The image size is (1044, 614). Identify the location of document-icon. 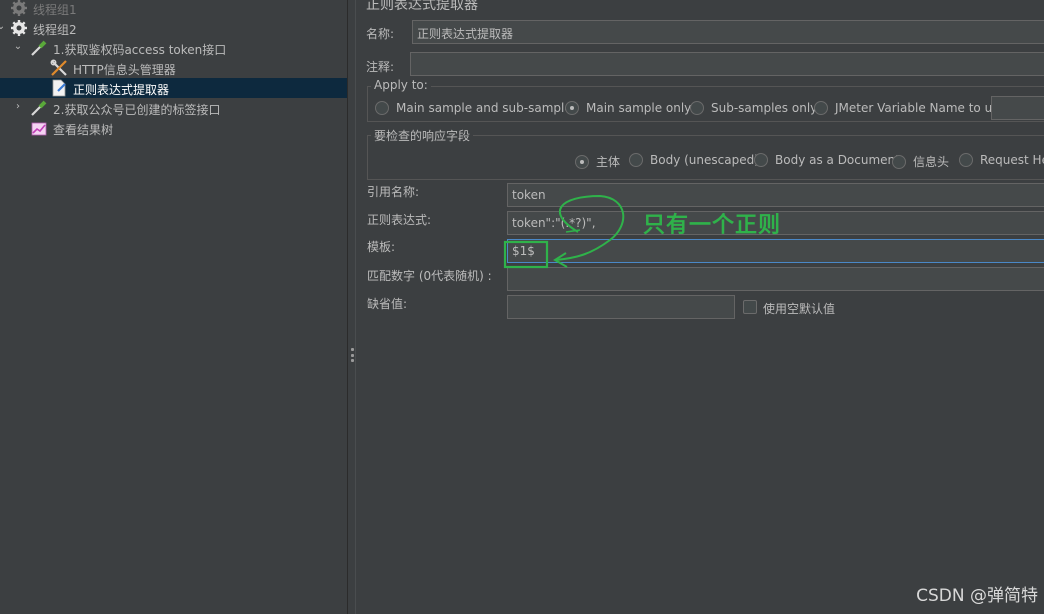
(59, 88).